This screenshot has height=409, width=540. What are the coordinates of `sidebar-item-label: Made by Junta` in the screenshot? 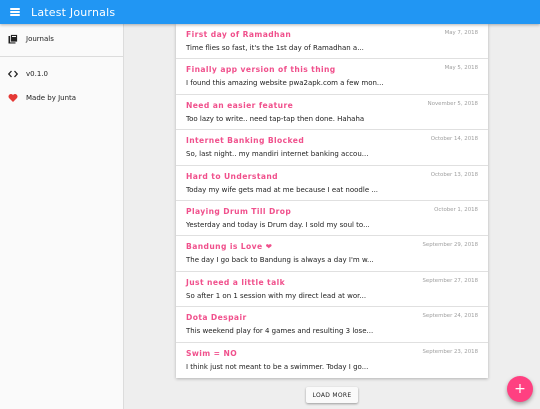 It's located at (51, 98).